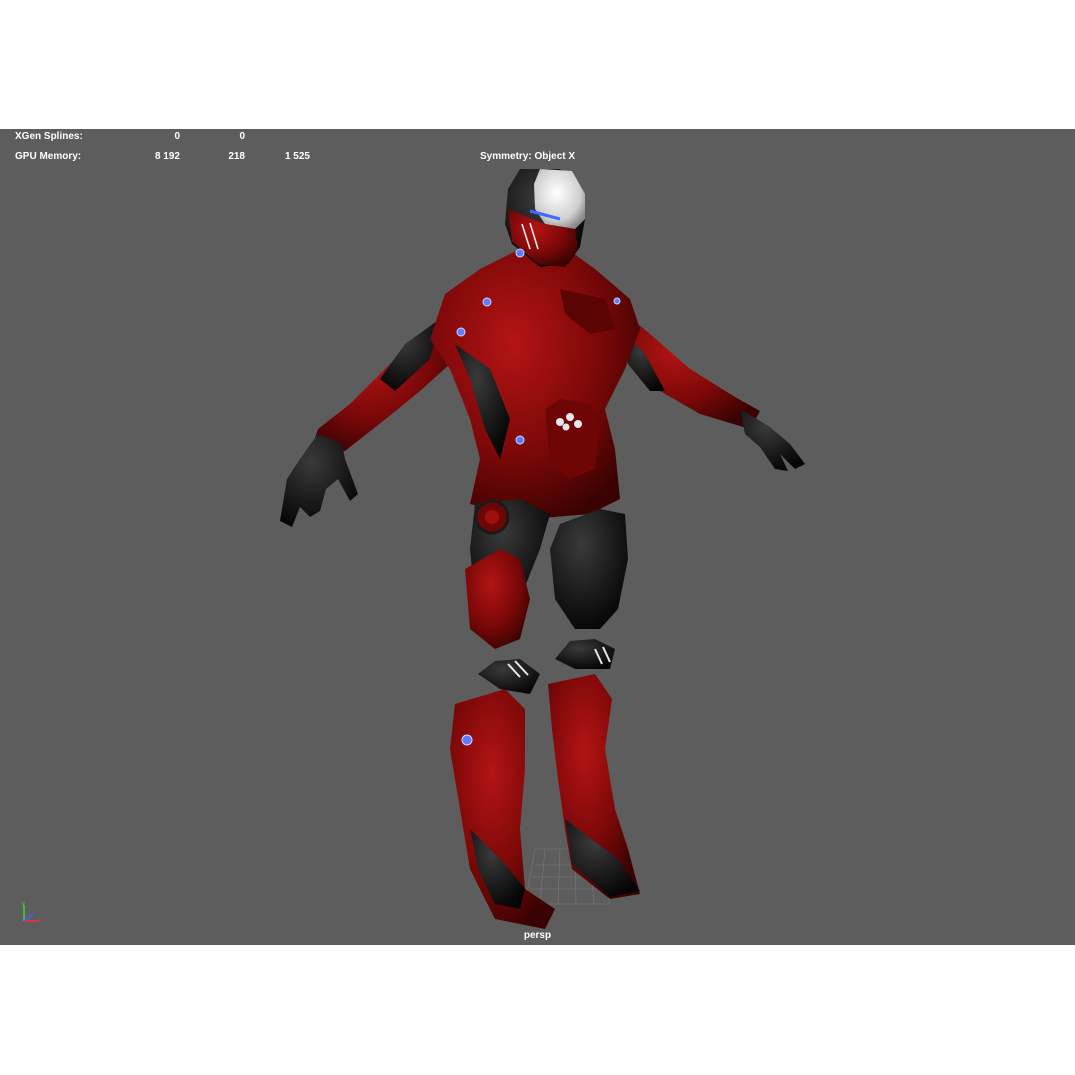 This screenshot has width=1075, height=1075. Describe the element at coordinates (23, 904) in the screenshot. I see `axis-y-label: y` at that location.